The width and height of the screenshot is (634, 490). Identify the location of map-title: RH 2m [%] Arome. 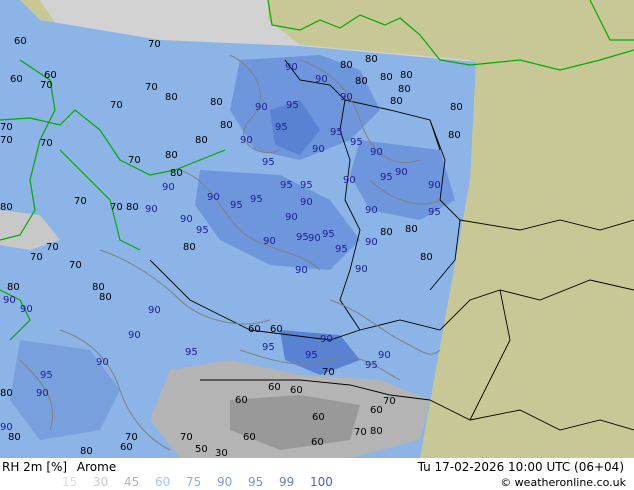
(59, 467).